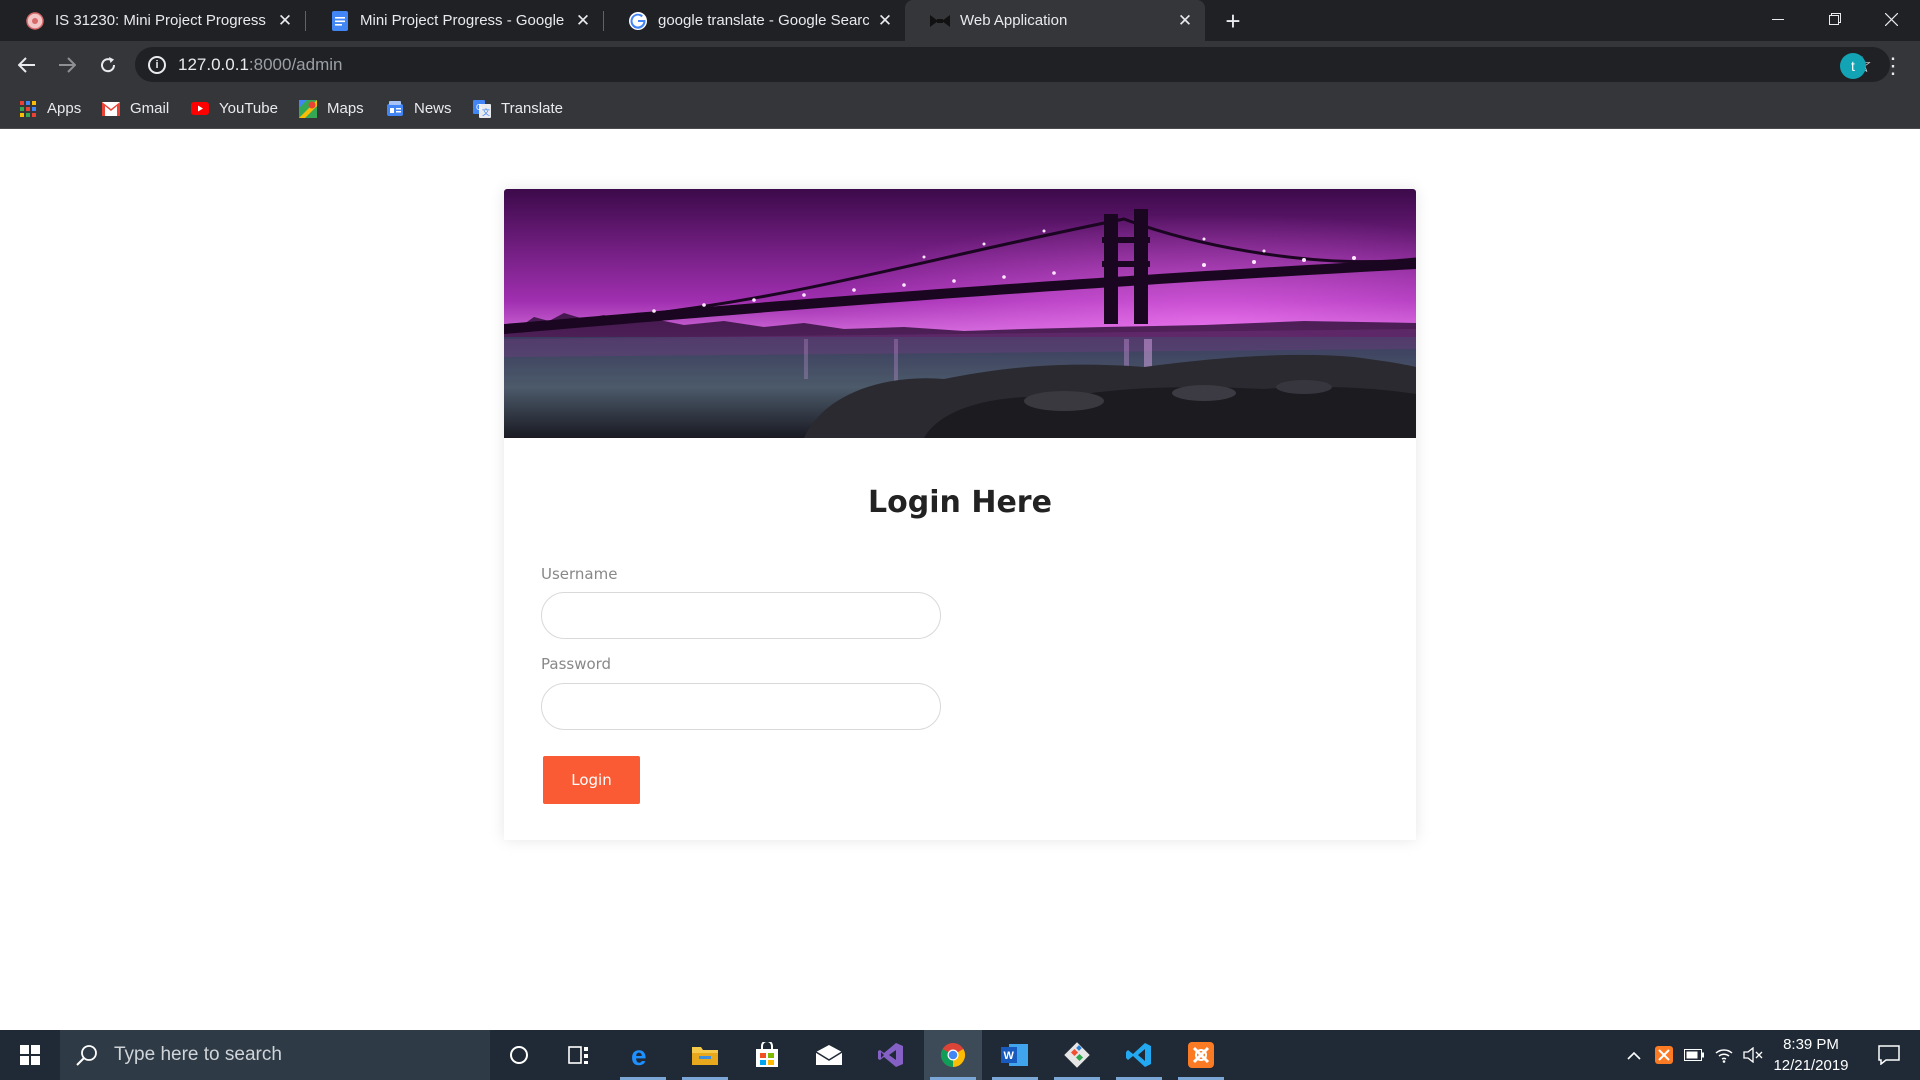  Describe the element at coordinates (532, 108) in the screenshot. I see `bookmark-label: Translate` at that location.